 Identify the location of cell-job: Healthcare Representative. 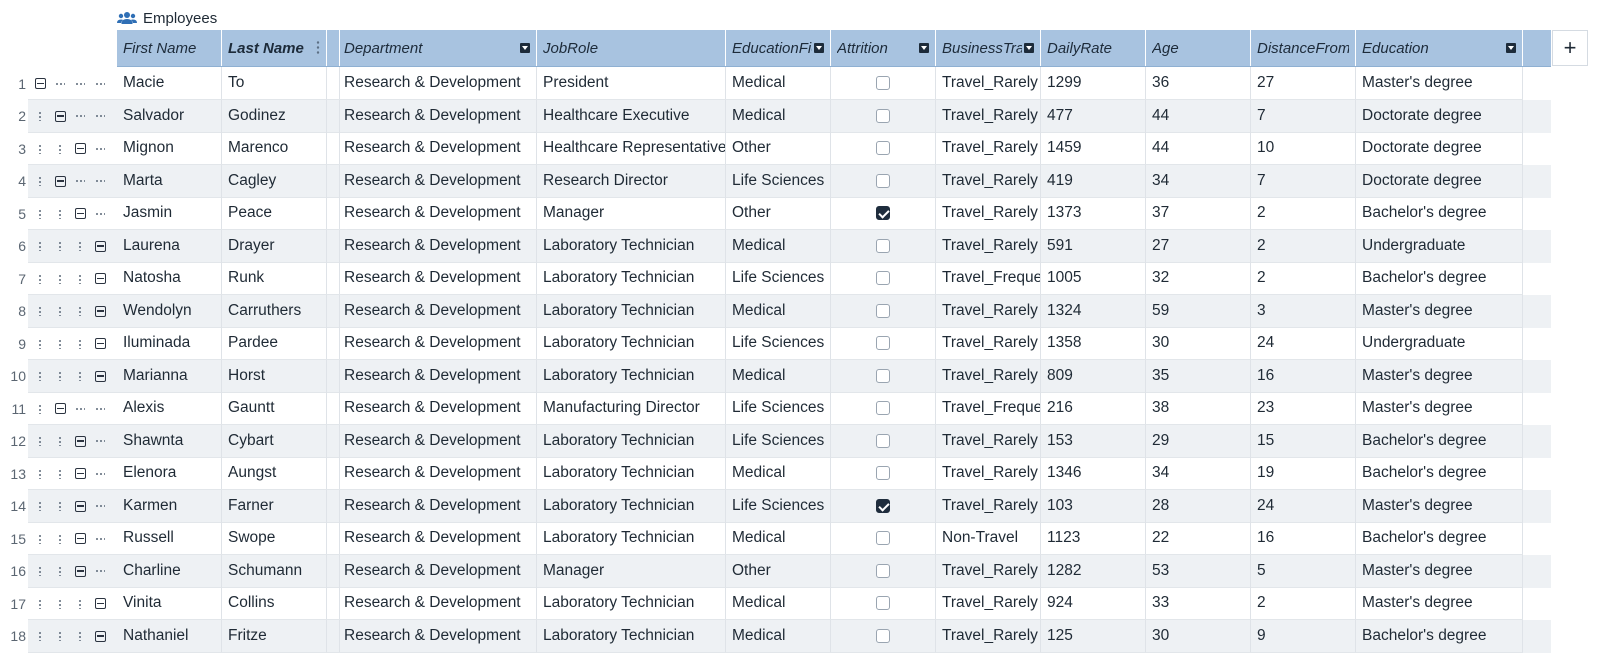
(631, 148).